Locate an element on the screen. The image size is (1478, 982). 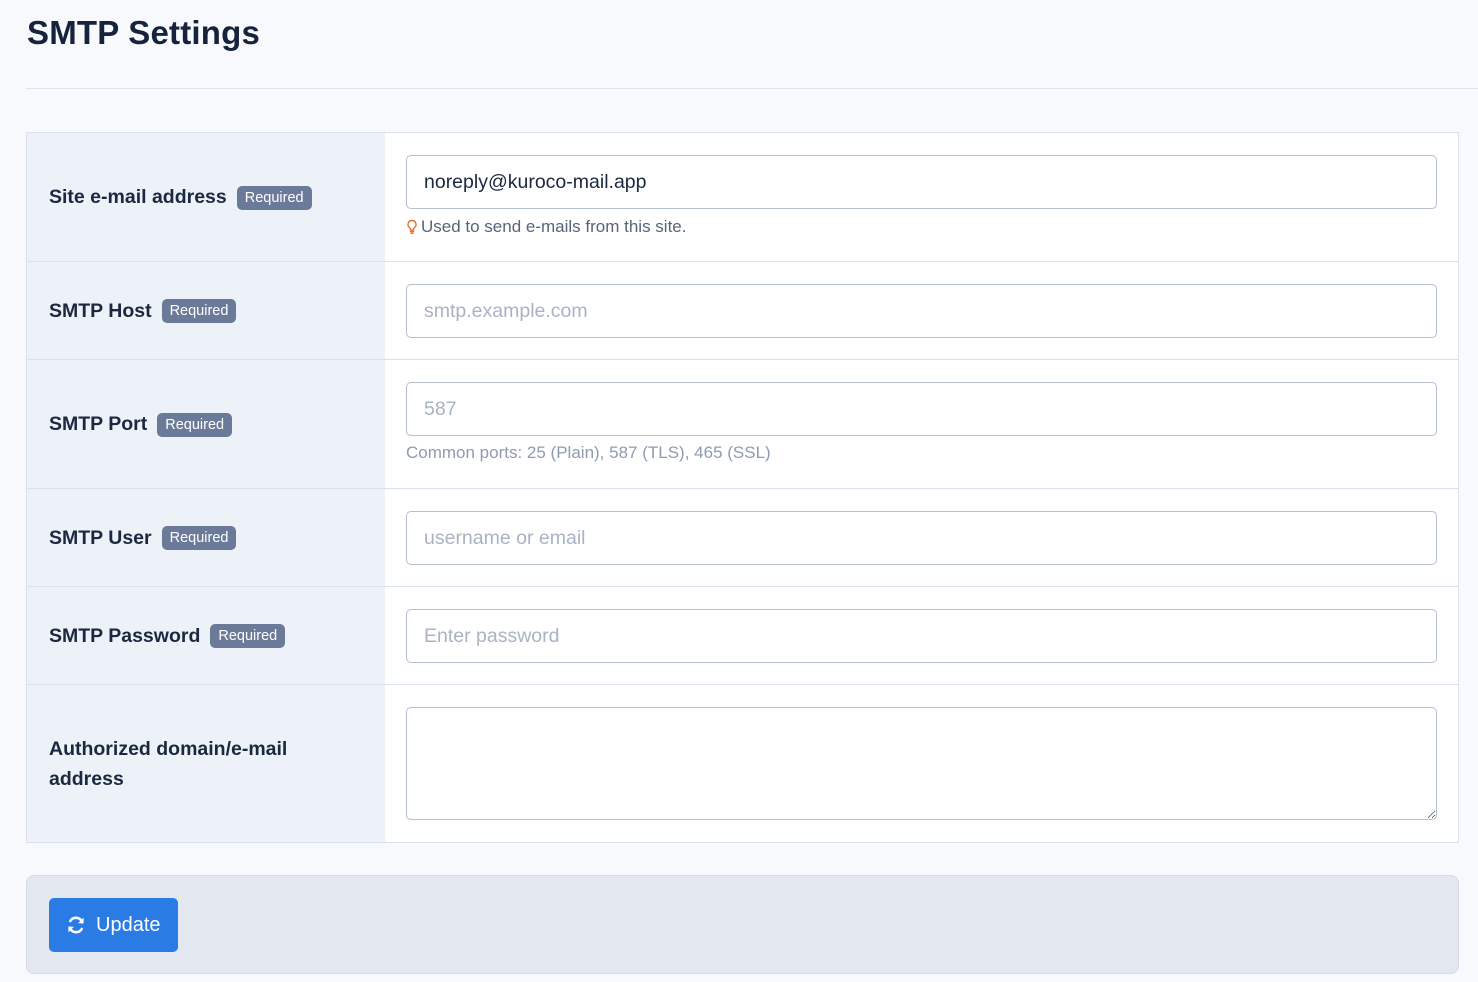
smtp-host-label-cell: SMTP Host Required is located at coordinates (206, 310).